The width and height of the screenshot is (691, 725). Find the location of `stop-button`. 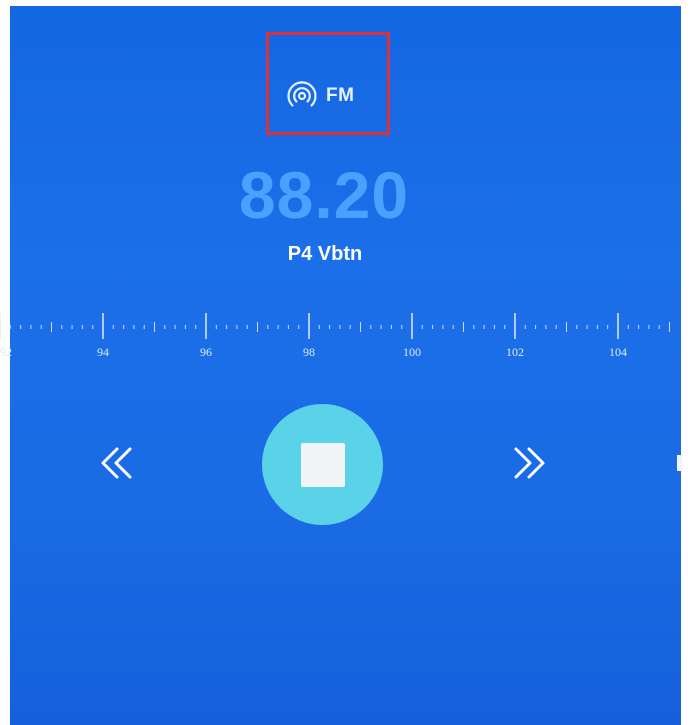

stop-button is located at coordinates (322, 464).